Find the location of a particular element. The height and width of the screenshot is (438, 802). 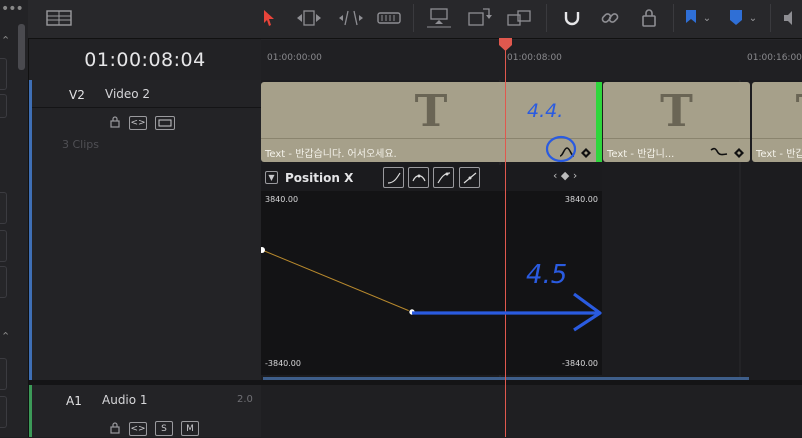

vertical-scrollbar is located at coordinates (21, 47).